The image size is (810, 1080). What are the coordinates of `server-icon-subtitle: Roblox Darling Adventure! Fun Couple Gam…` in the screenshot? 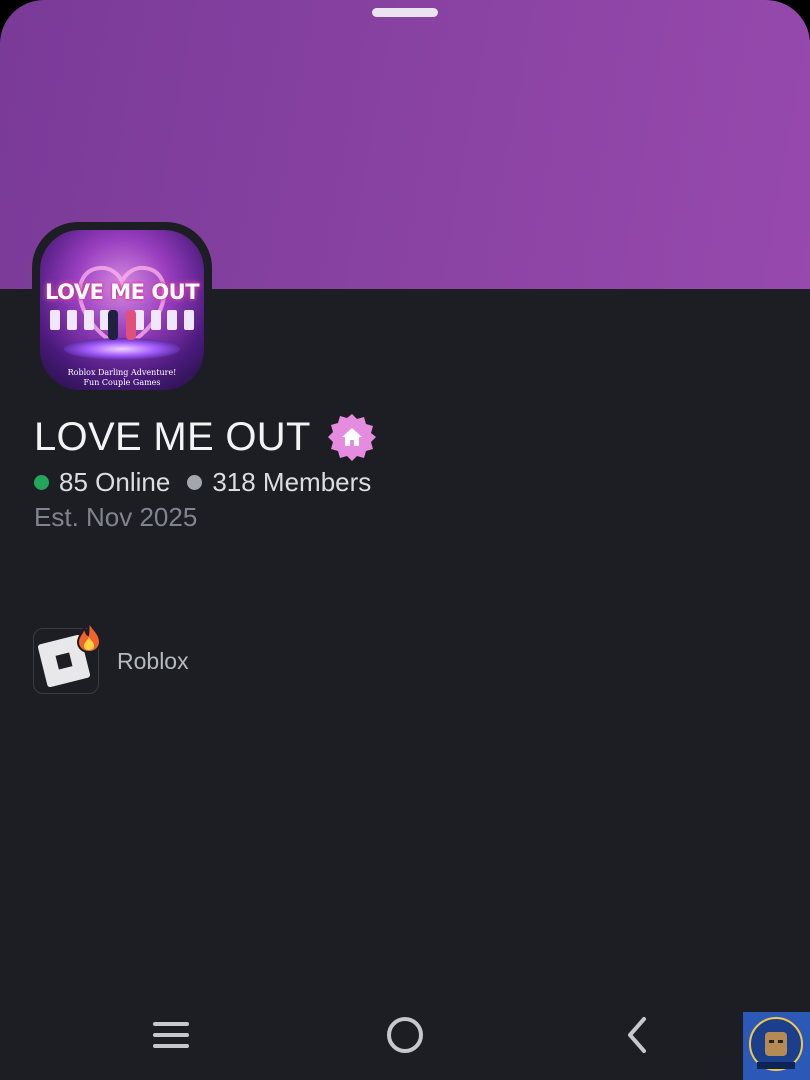 It's located at (122, 378).